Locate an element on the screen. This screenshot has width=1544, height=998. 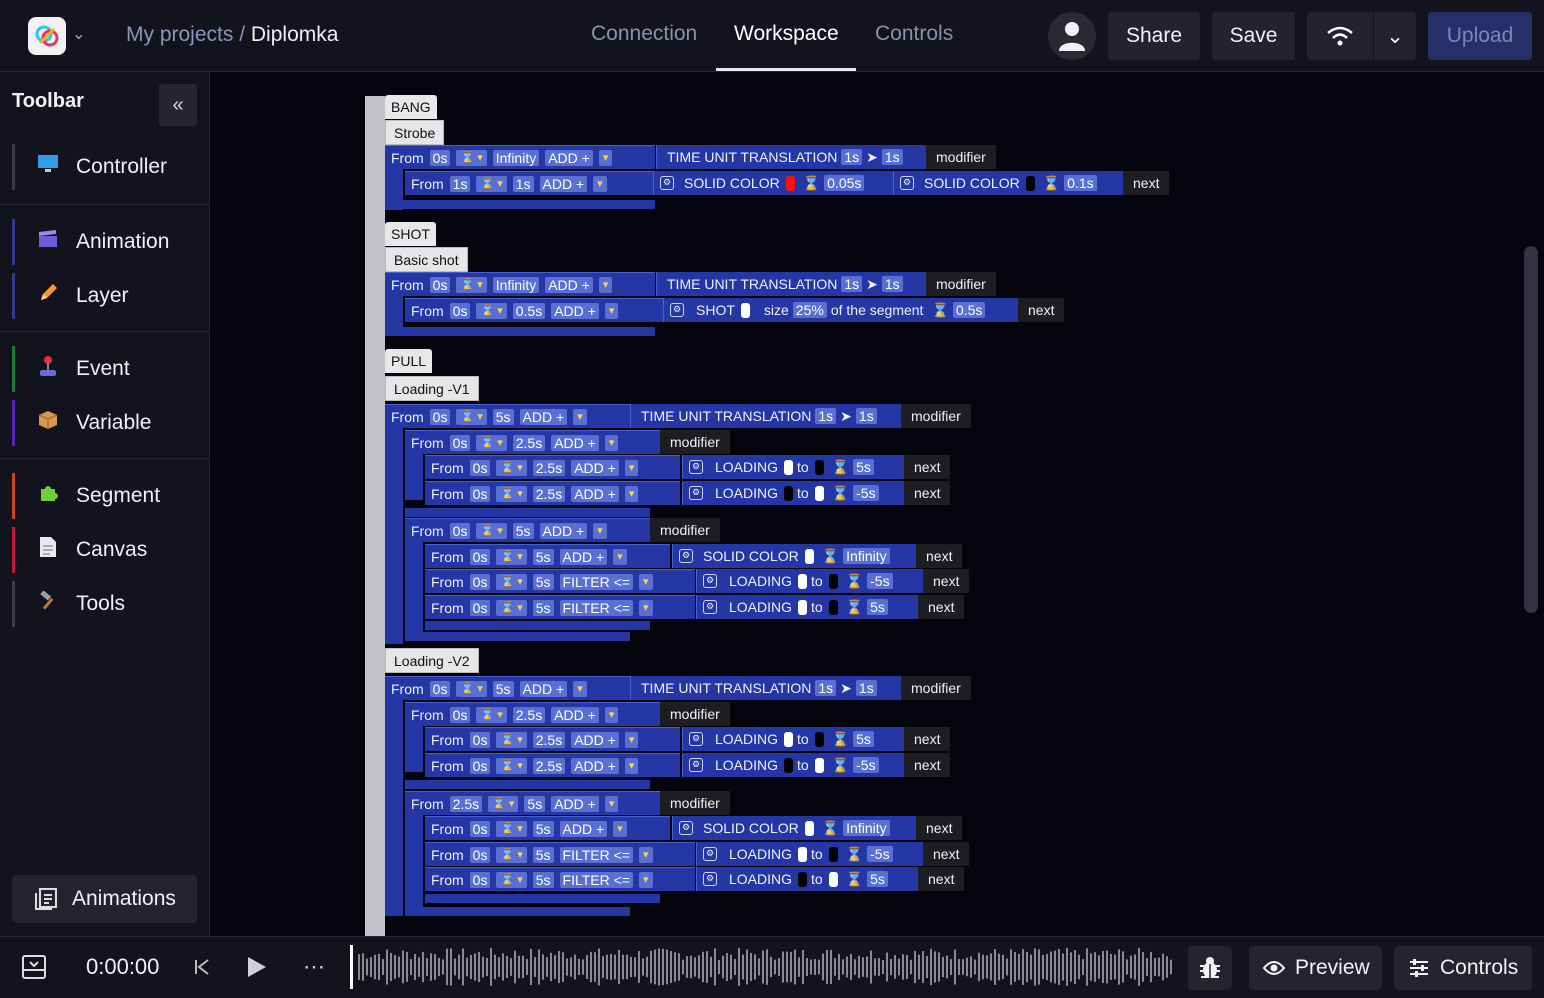
sidebar-item-label: Event is located at coordinates (103, 368).